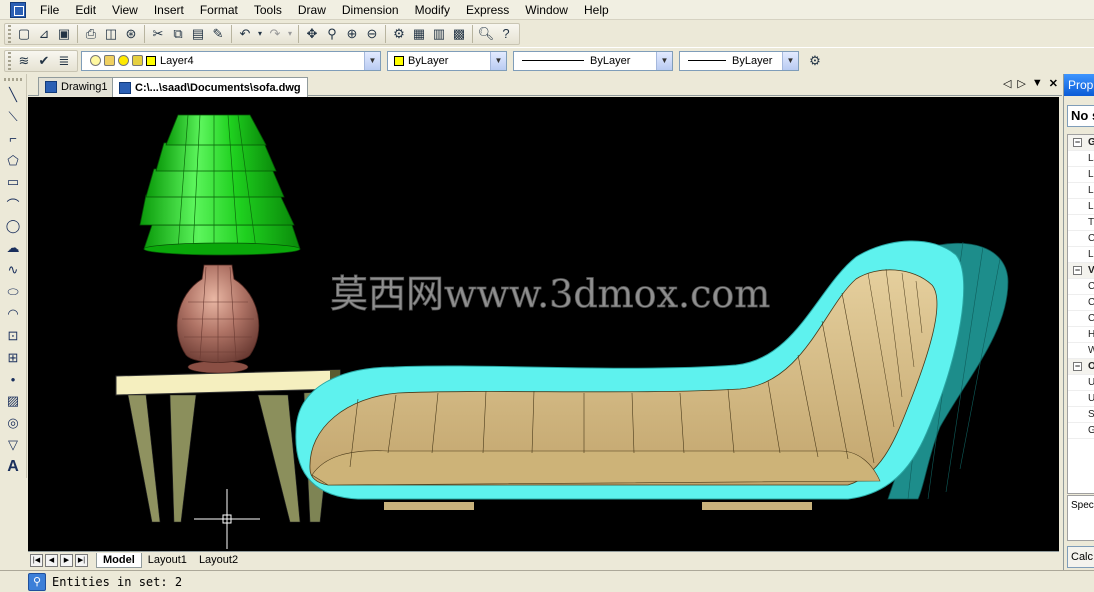  Describe the element at coordinates (64, 61) in the screenshot. I see `layer-previous-icon: ≣` at that location.